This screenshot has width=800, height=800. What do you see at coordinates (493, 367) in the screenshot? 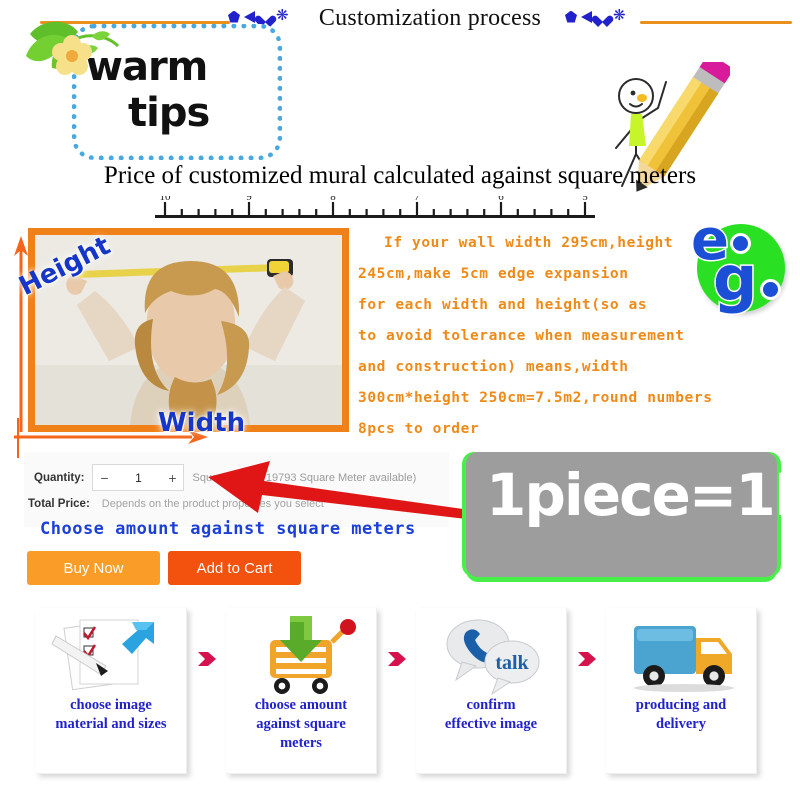
I see `example-line: and construction) means,width` at bounding box center [493, 367].